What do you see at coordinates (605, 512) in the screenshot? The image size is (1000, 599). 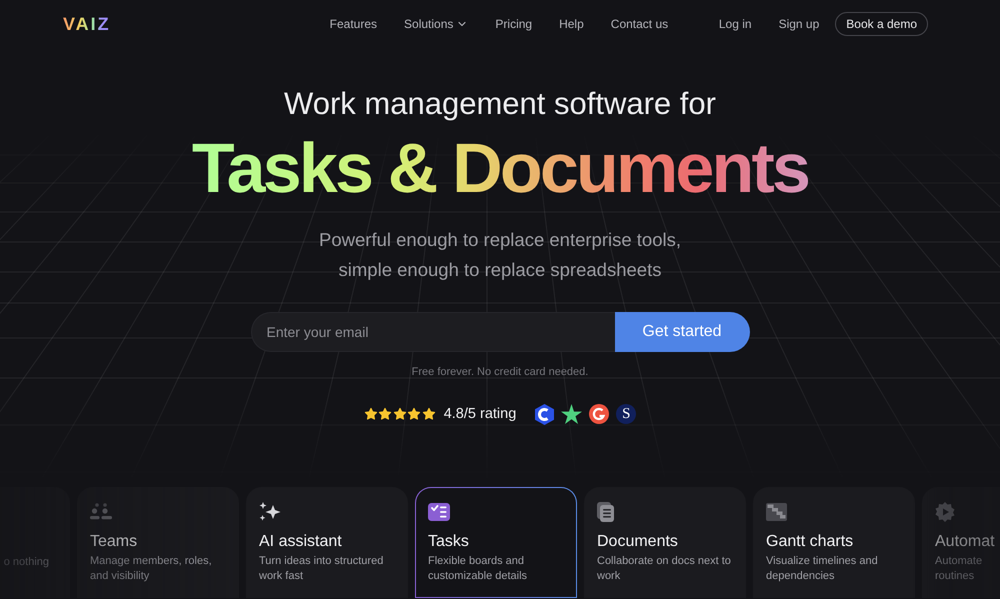 I see `document-icon` at bounding box center [605, 512].